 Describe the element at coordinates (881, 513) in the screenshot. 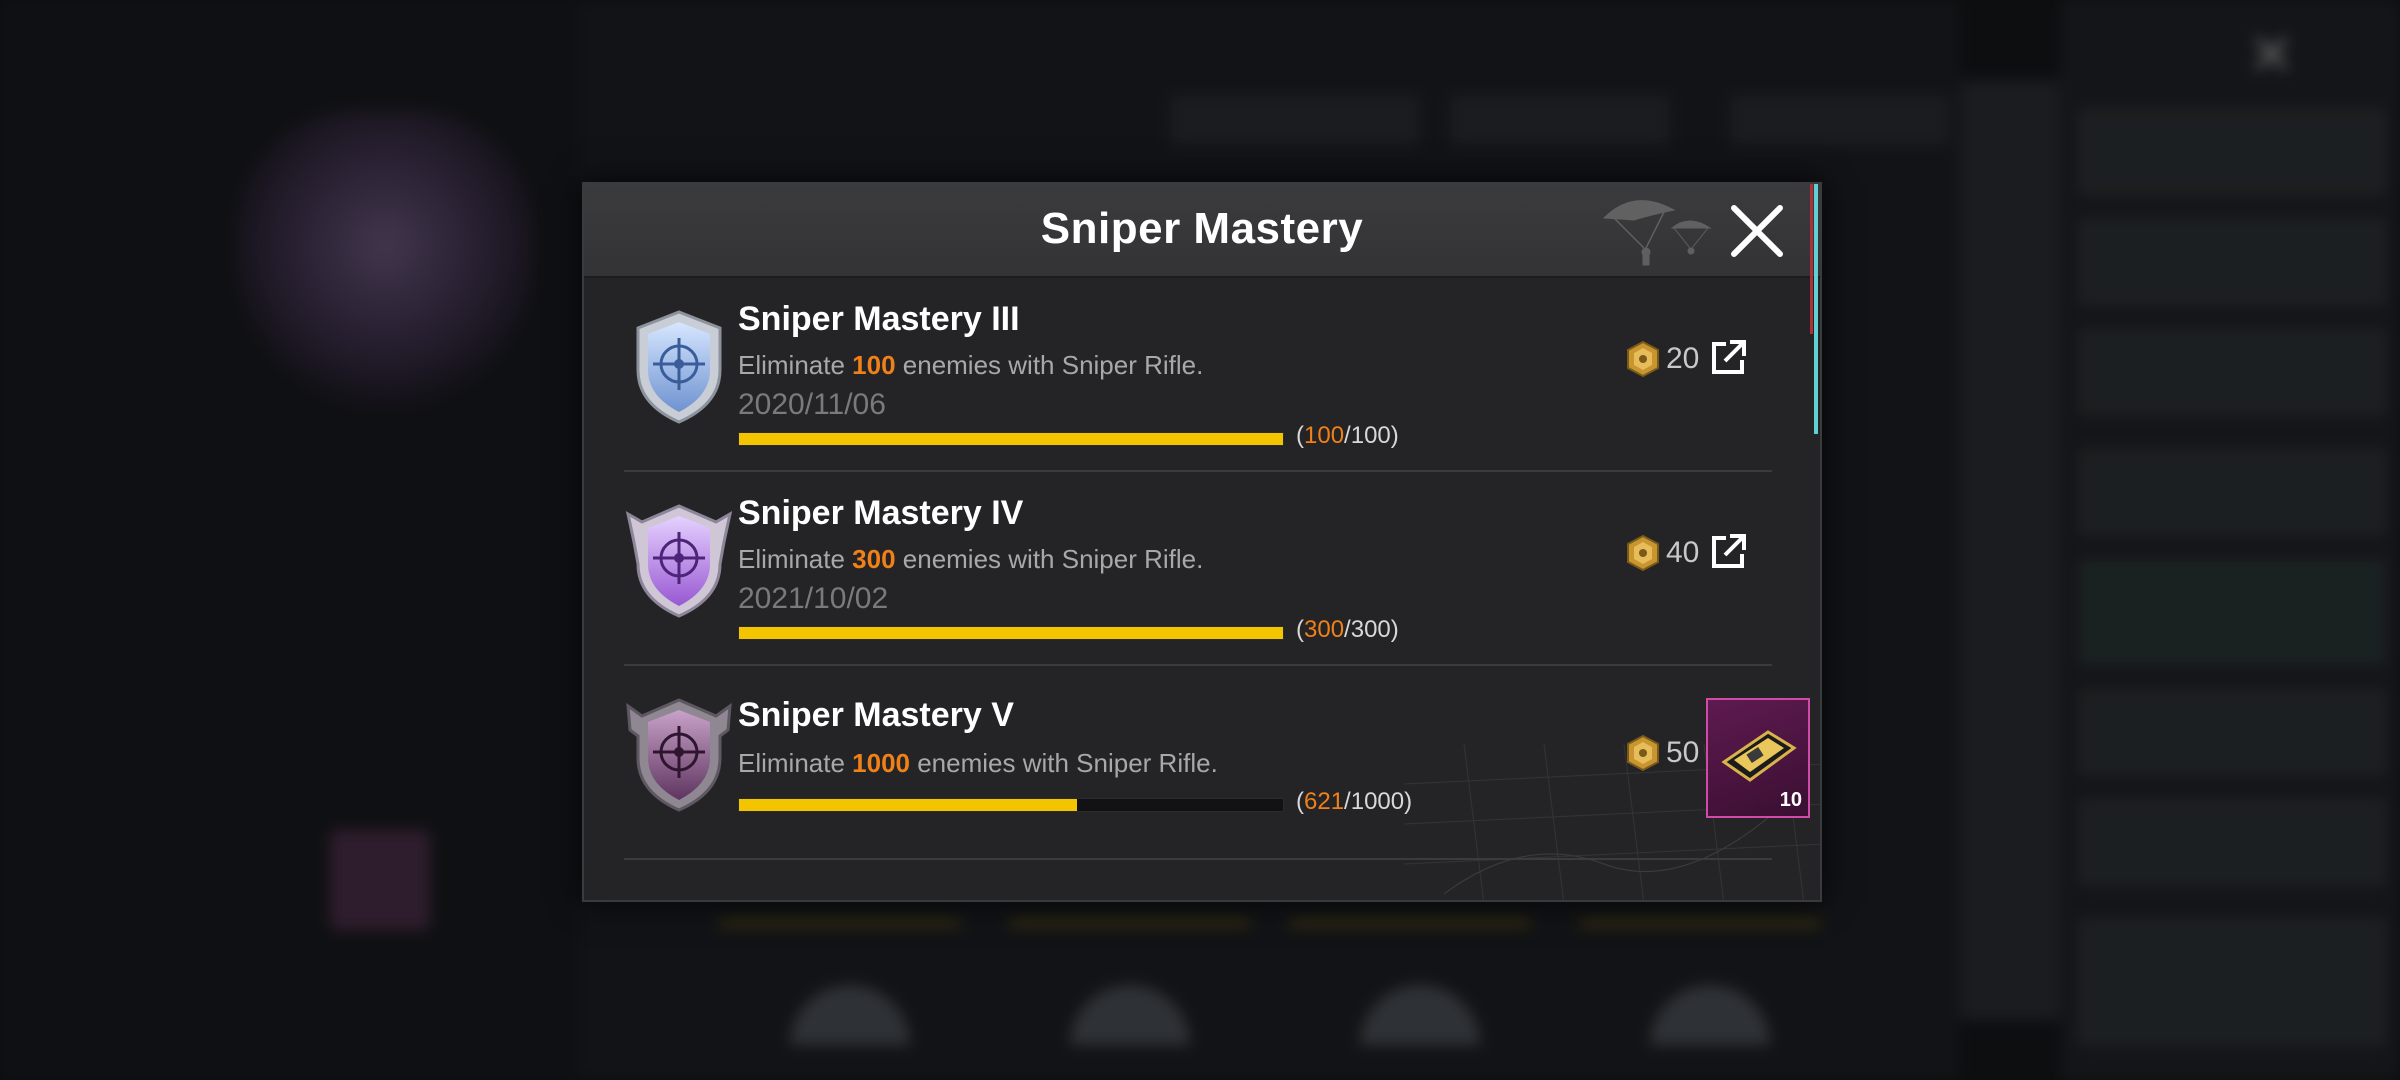

I see `achievement-name: Sniper Mastery IV` at that location.